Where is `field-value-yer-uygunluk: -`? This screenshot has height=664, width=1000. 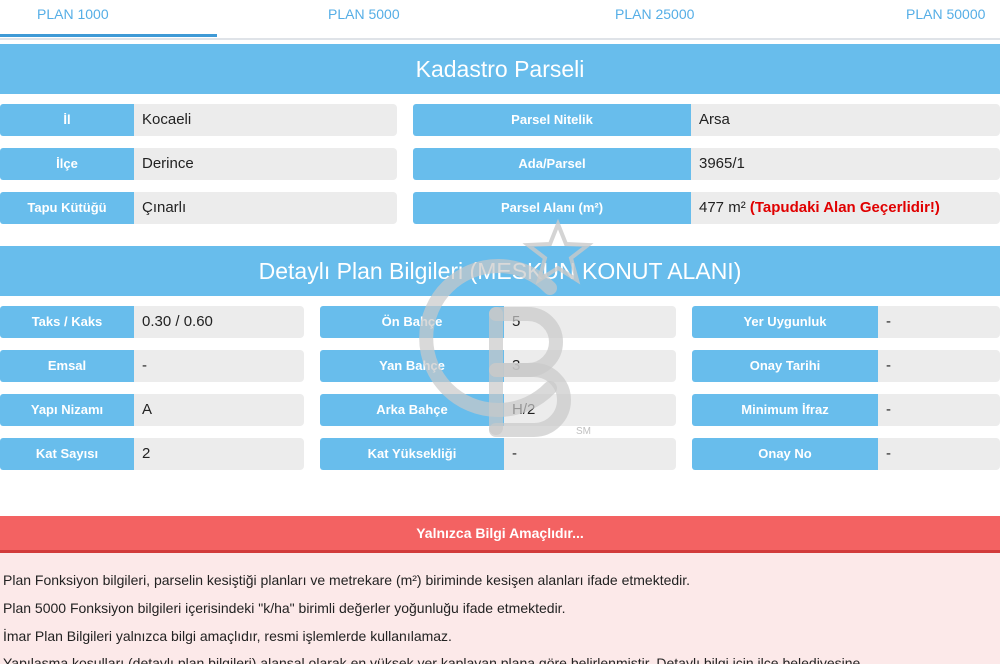
field-value-yer-uygunluk: - is located at coordinates (939, 322).